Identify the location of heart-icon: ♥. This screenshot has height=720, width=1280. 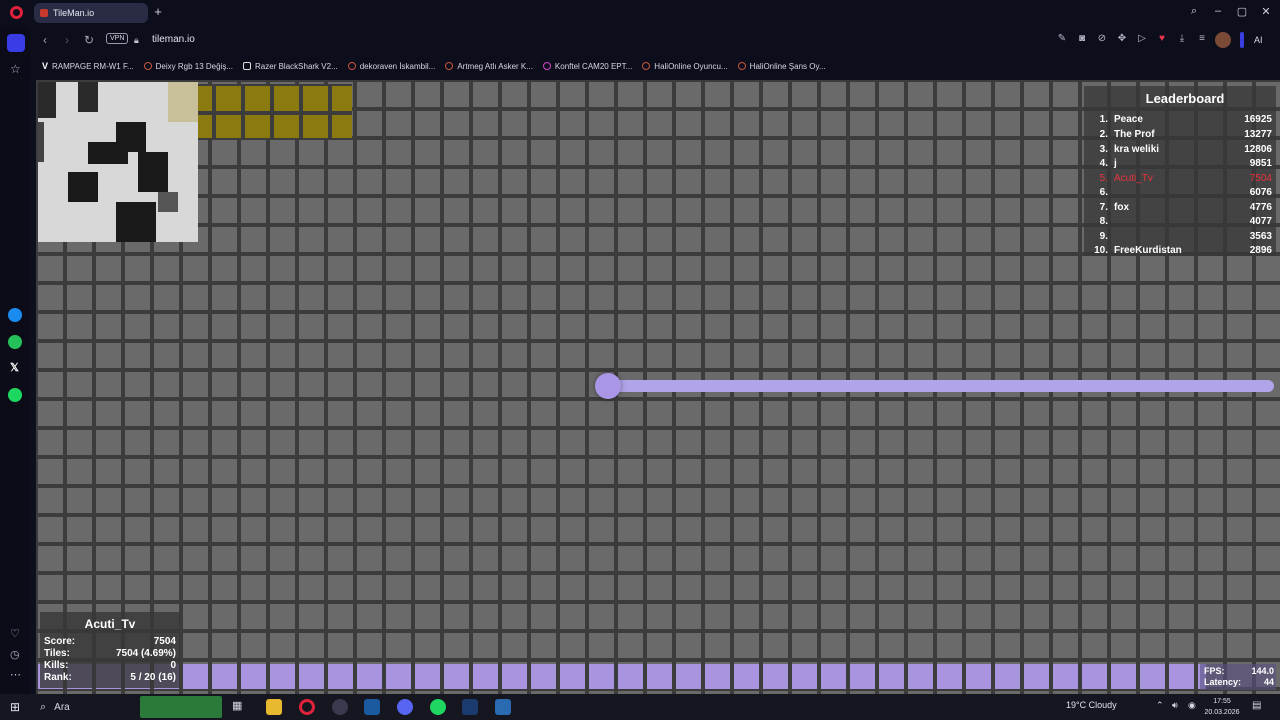
(1162, 38).